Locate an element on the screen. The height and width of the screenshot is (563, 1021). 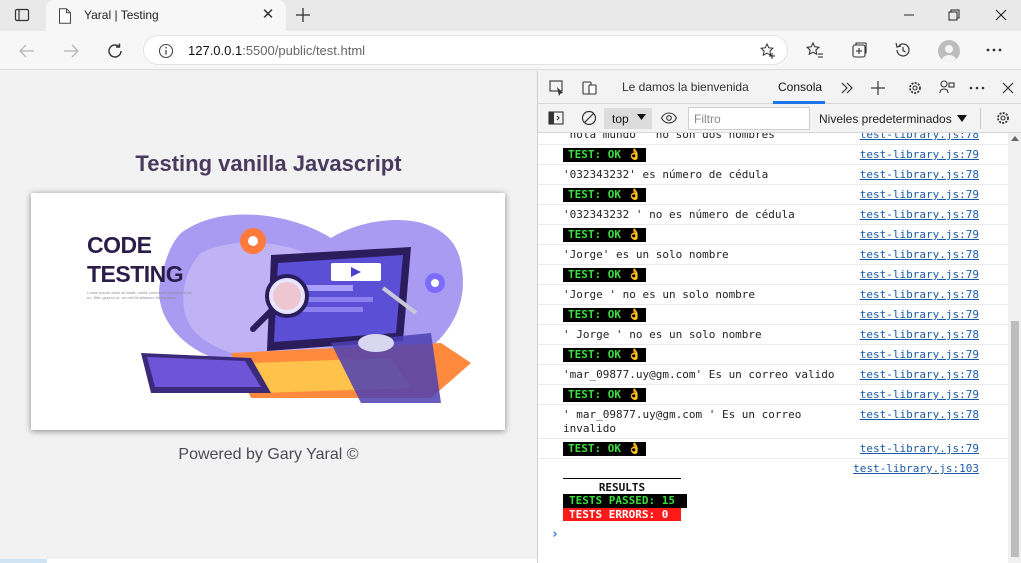
scroll-up-icon is located at coordinates (1015, 139).